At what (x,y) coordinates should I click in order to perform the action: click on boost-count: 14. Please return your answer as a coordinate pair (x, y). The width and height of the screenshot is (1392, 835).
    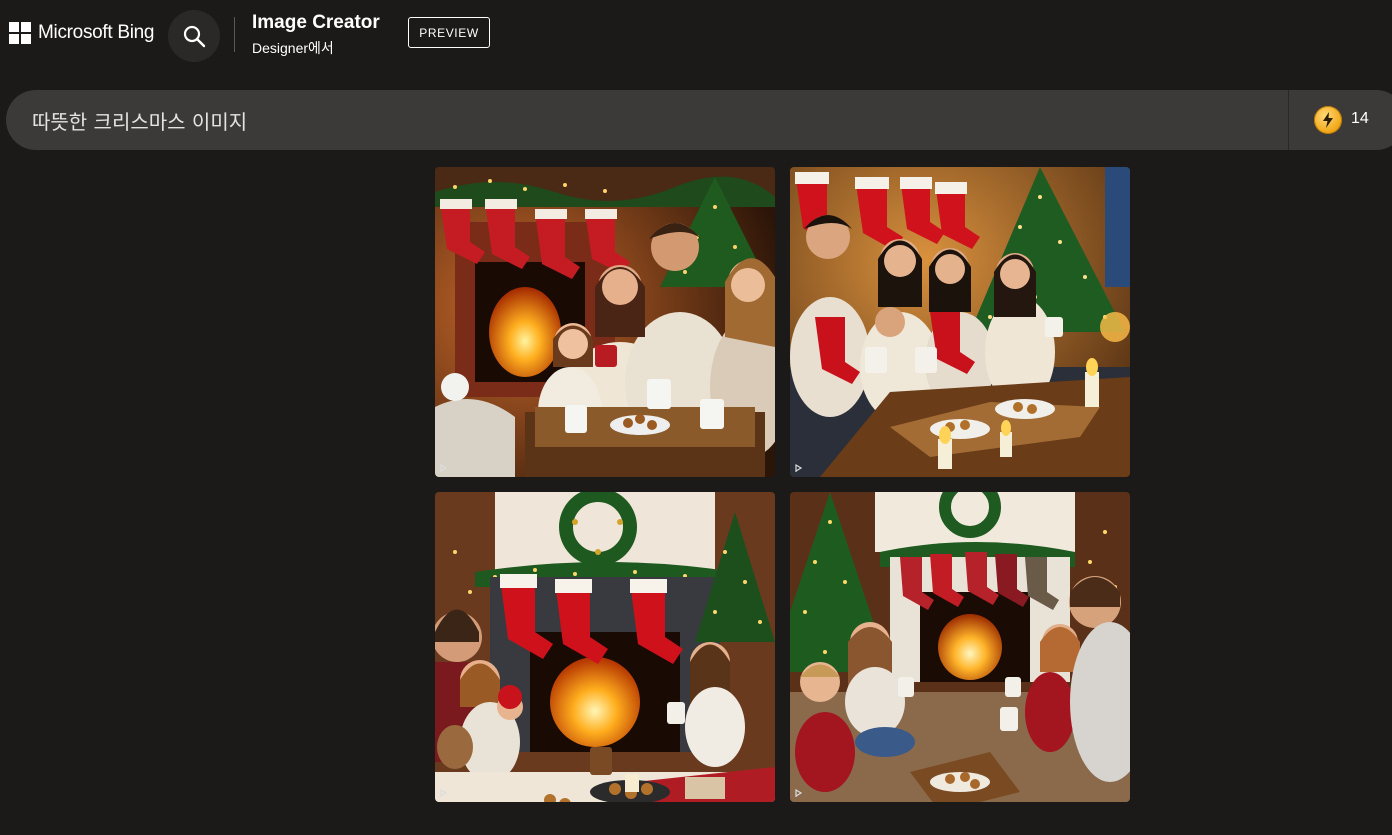
    Looking at the image, I should click on (1360, 118).